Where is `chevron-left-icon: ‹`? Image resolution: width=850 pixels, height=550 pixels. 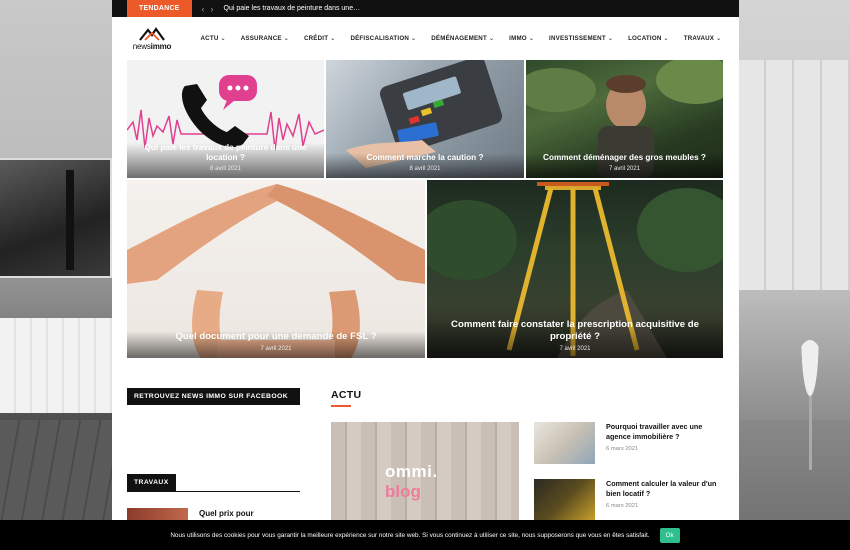
chevron-left-icon: ‹ is located at coordinates (203, 9).